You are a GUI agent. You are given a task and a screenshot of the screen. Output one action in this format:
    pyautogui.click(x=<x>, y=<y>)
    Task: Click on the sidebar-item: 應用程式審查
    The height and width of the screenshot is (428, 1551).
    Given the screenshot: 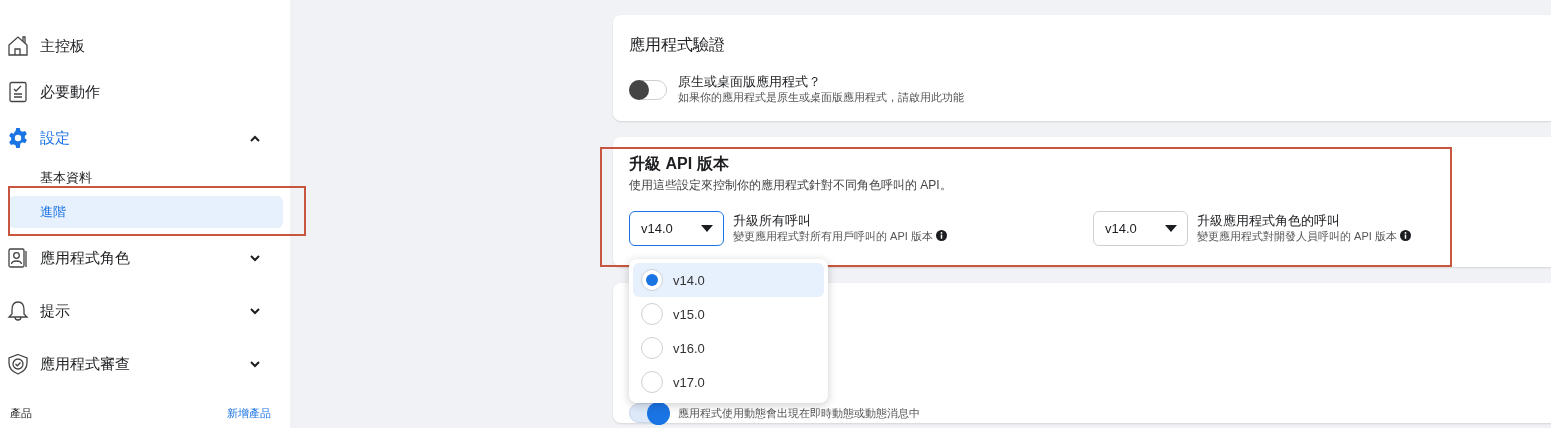 What is the action you would take?
    pyautogui.click(x=145, y=364)
    